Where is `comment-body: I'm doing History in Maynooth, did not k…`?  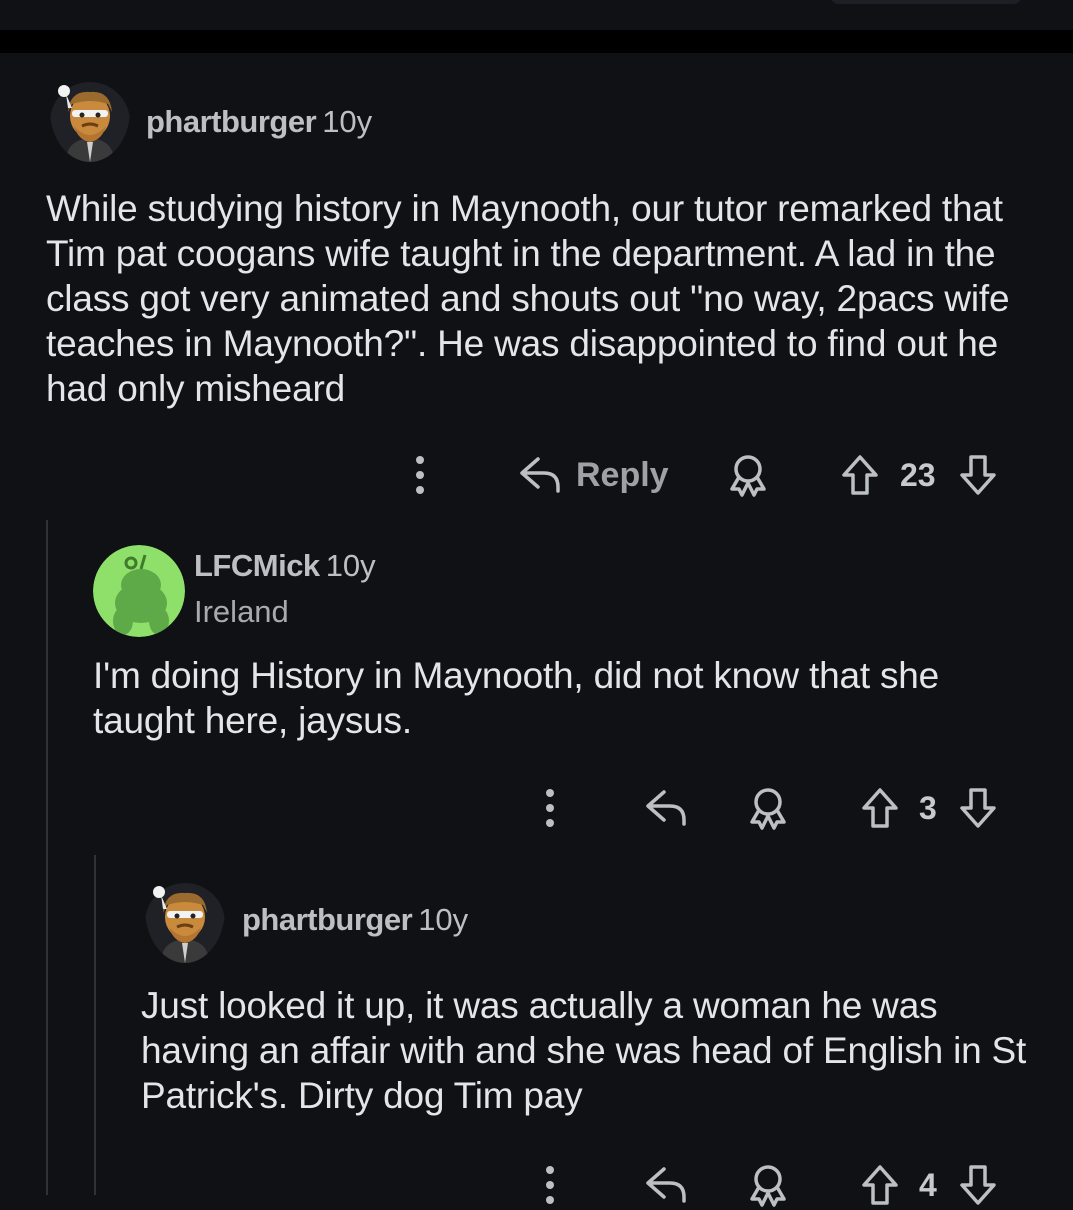
comment-body: I'm doing History in Maynooth, did not k… is located at coordinates (516, 698).